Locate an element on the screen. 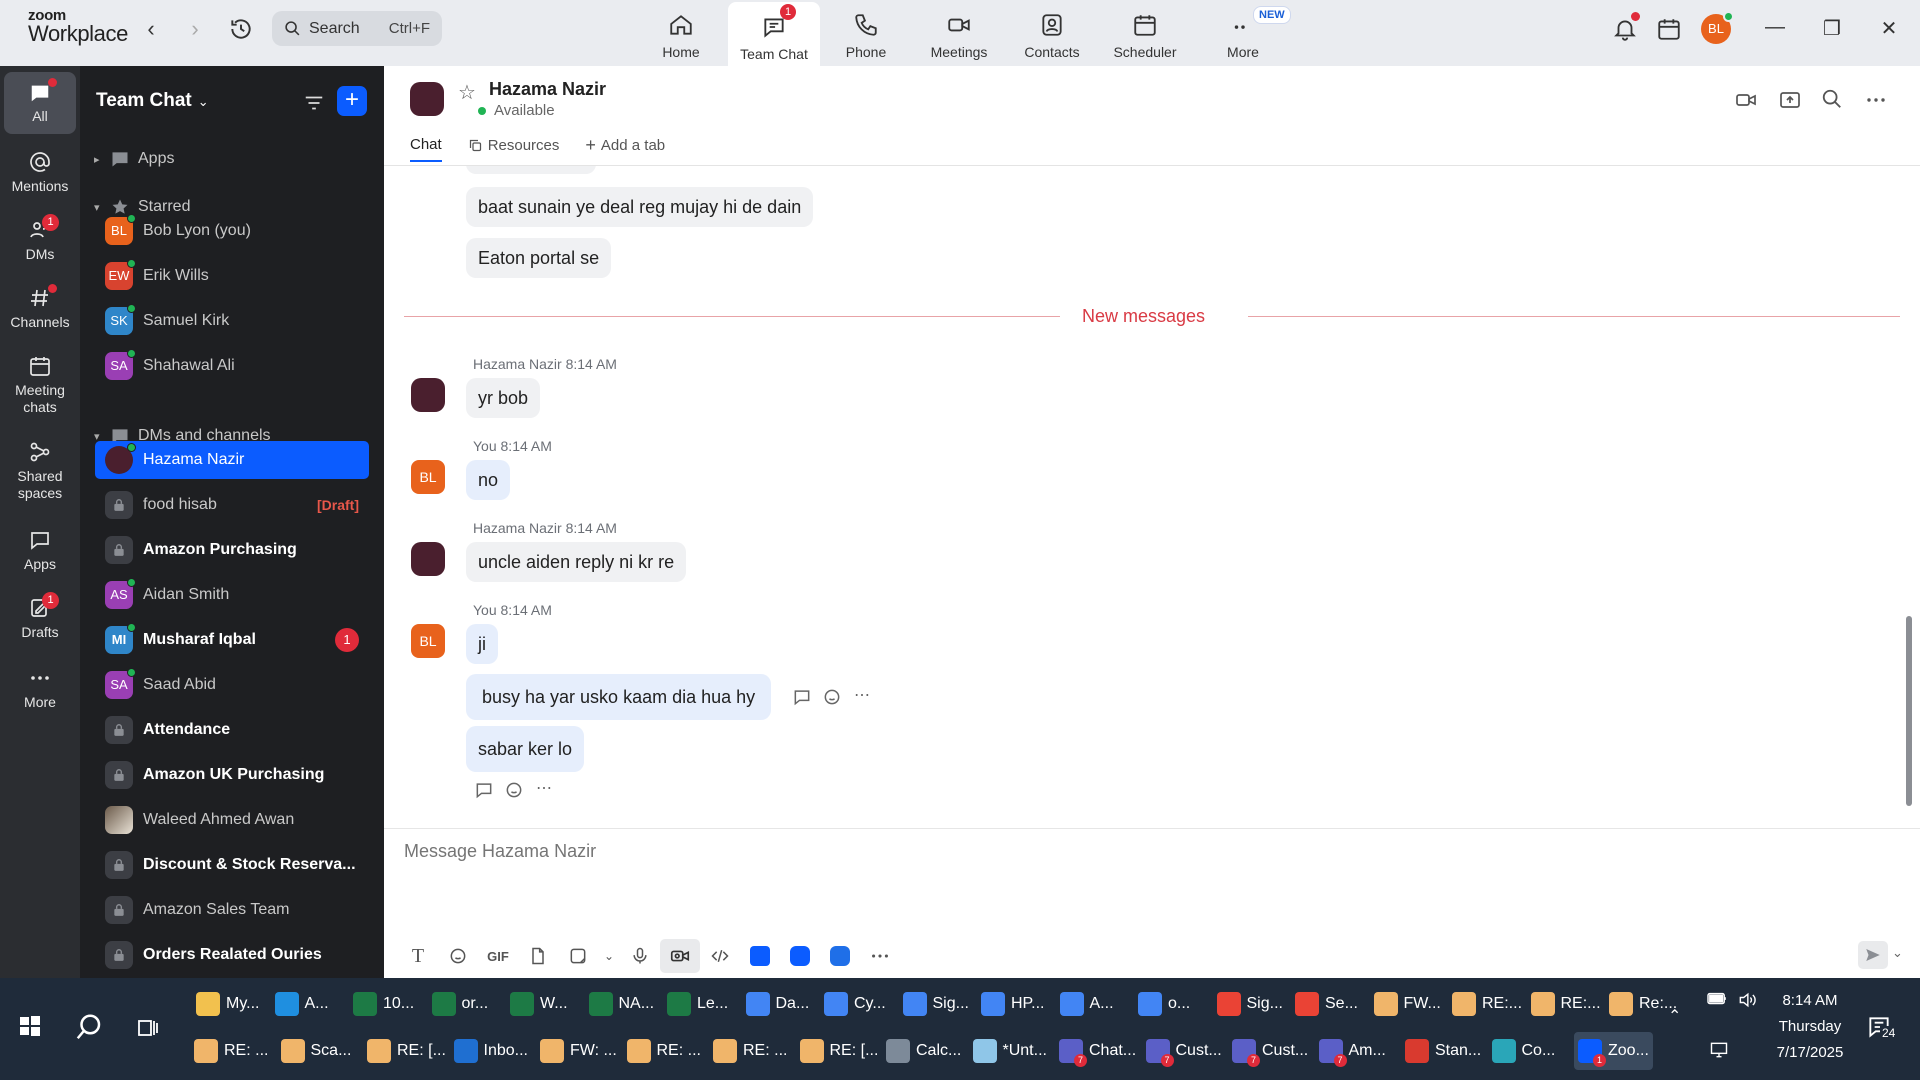  tab-scheduler: Scheduler is located at coordinates (1145, 33).